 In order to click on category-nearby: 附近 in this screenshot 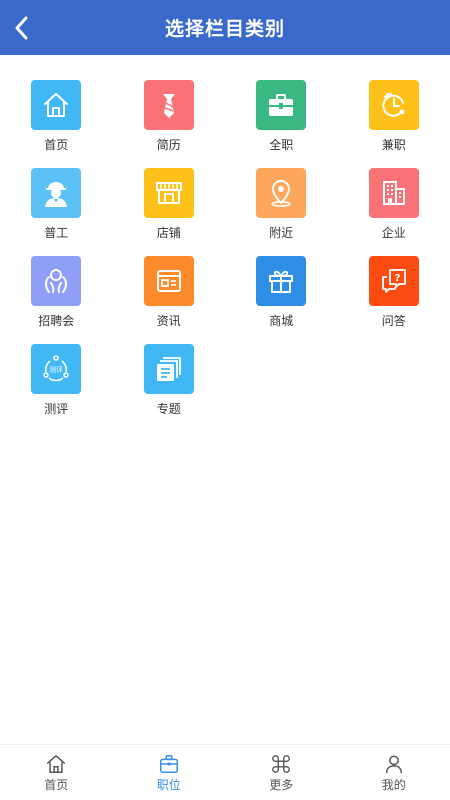, I will do `click(281, 212)`.